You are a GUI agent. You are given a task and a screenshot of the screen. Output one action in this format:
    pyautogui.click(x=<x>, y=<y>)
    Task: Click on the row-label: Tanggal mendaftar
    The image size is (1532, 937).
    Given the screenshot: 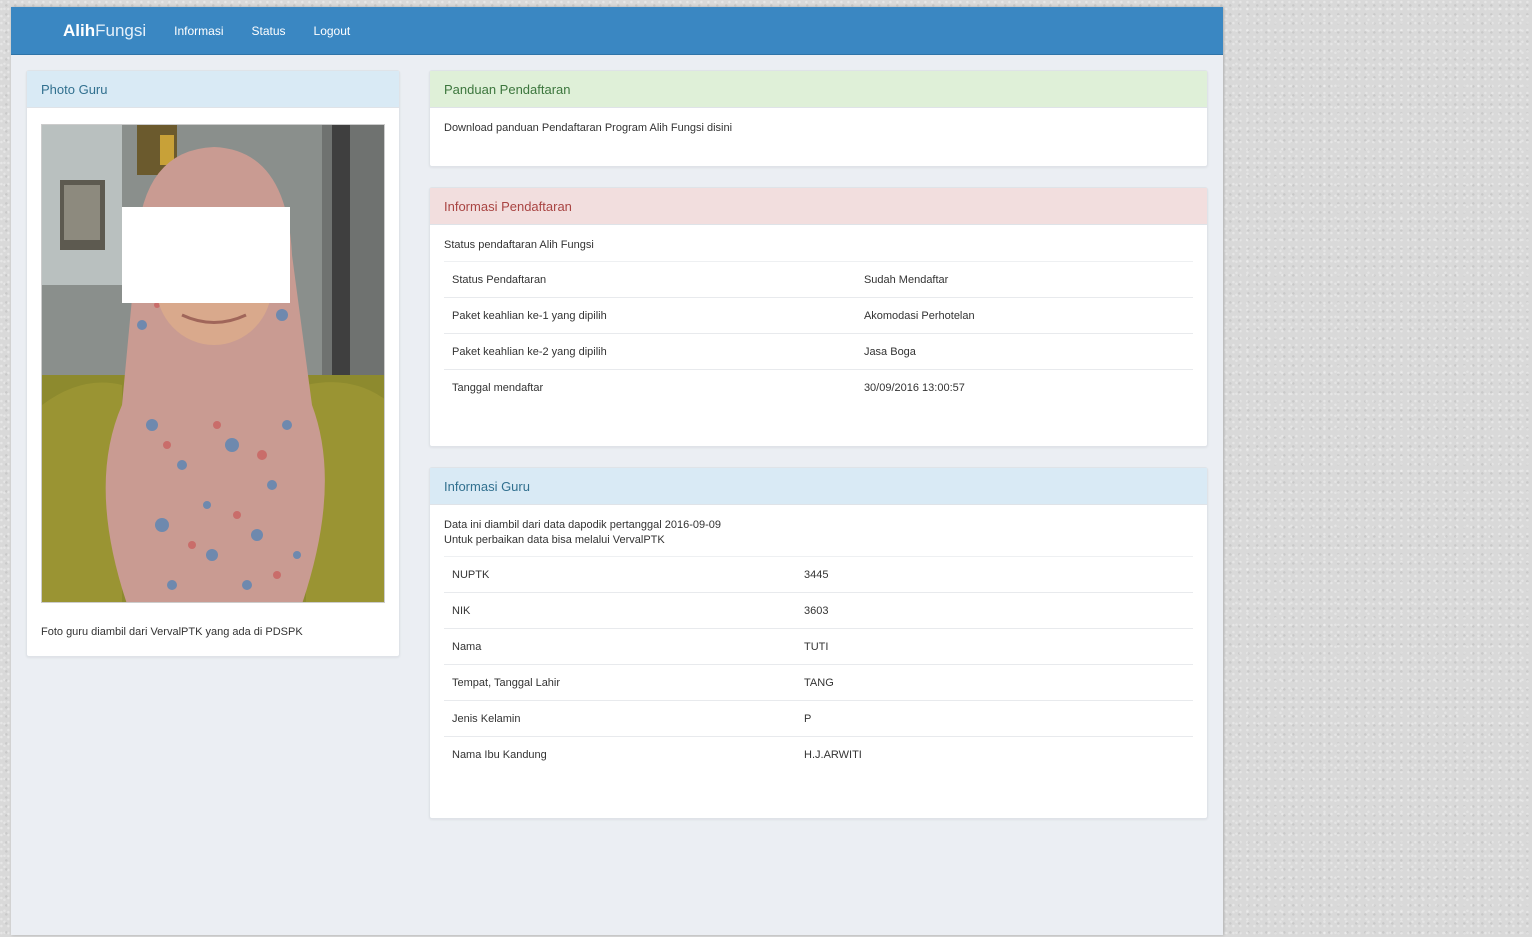 What is the action you would take?
    pyautogui.click(x=650, y=387)
    